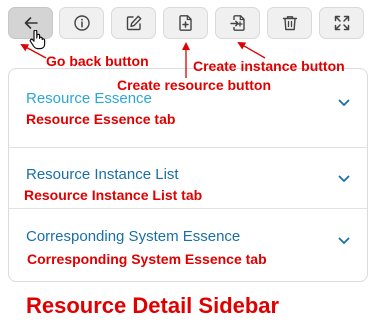  I want to click on caption-annotation: Resource Detail Sidebar, so click(153, 305).